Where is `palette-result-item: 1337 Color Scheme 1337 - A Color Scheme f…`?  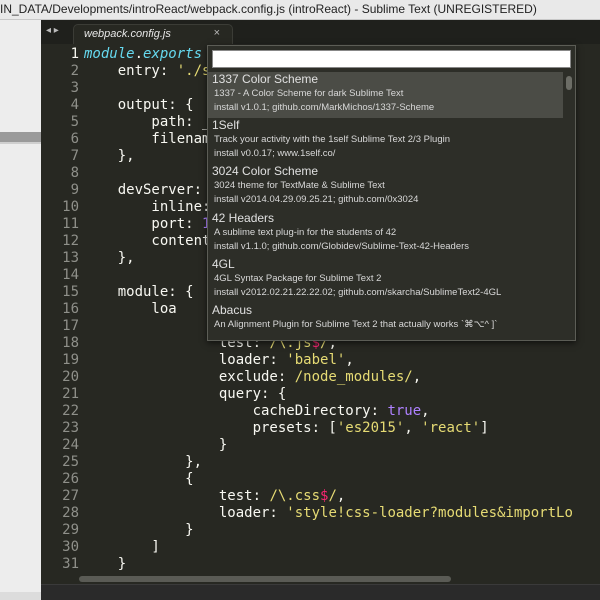
palette-result-item: 1337 Color Scheme 1337 - A Color Scheme f… is located at coordinates (385, 95).